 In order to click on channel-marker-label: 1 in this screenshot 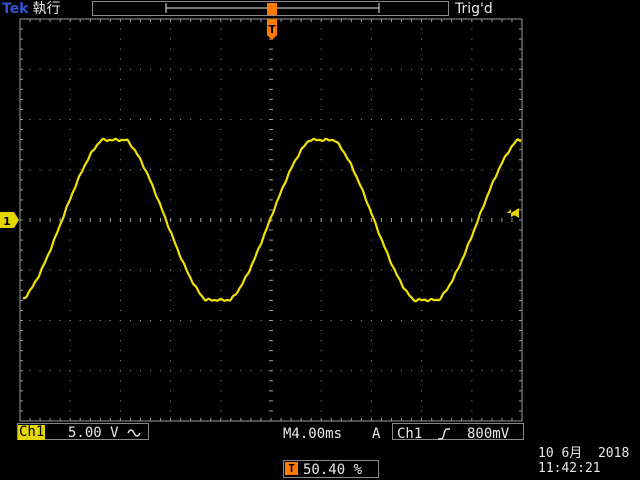, I will do `click(7, 221)`.